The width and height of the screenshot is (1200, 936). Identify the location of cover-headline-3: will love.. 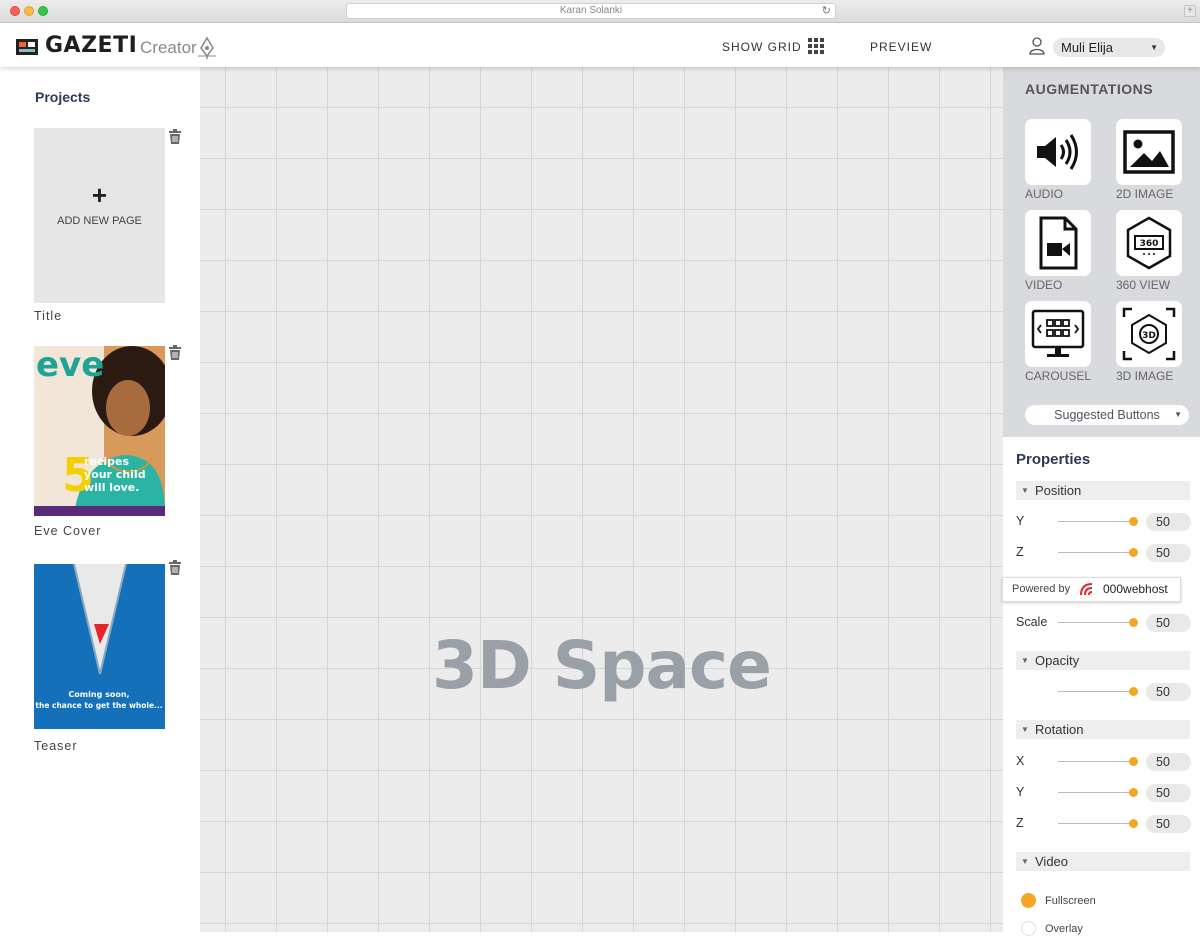
(111, 487).